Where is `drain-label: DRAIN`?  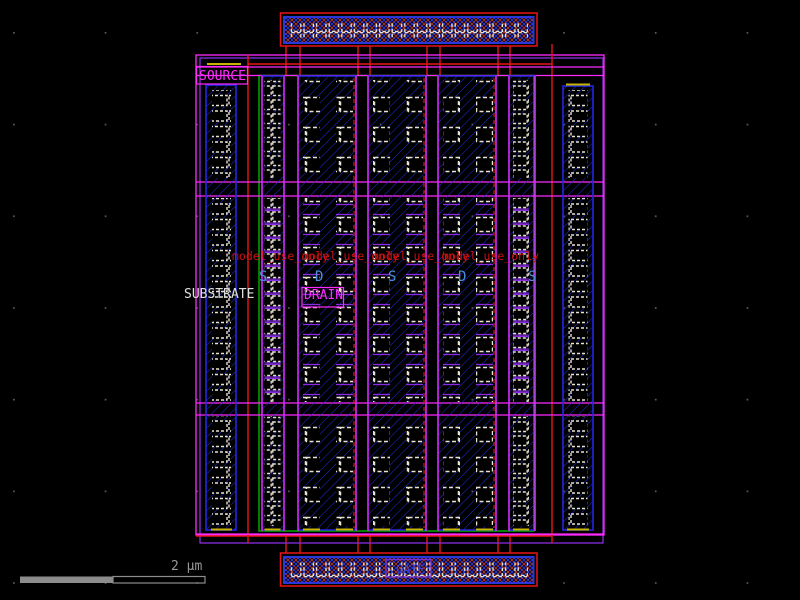 drain-label: DRAIN is located at coordinates (323, 295).